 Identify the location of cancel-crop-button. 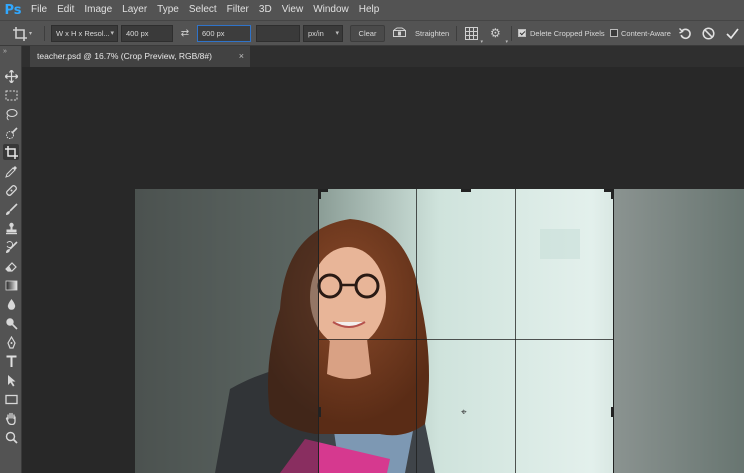
(709, 33).